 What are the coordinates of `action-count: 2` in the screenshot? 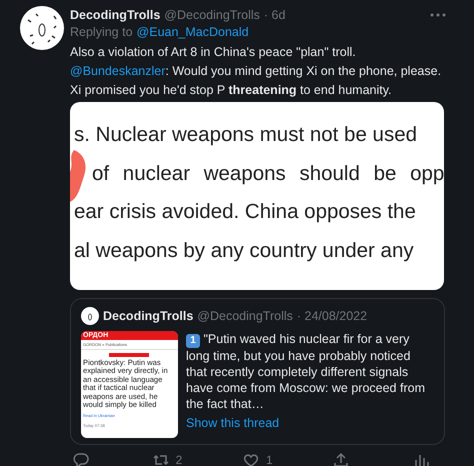 It's located at (179, 459).